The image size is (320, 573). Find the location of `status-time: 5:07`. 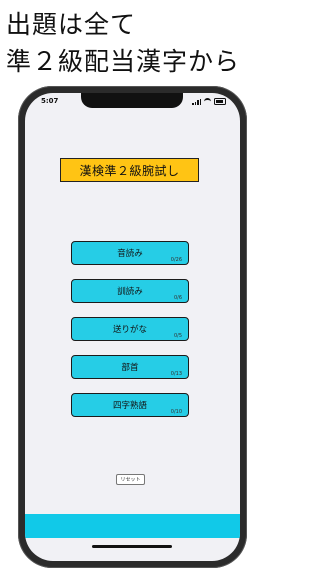

status-time: 5:07 is located at coordinates (50, 101).